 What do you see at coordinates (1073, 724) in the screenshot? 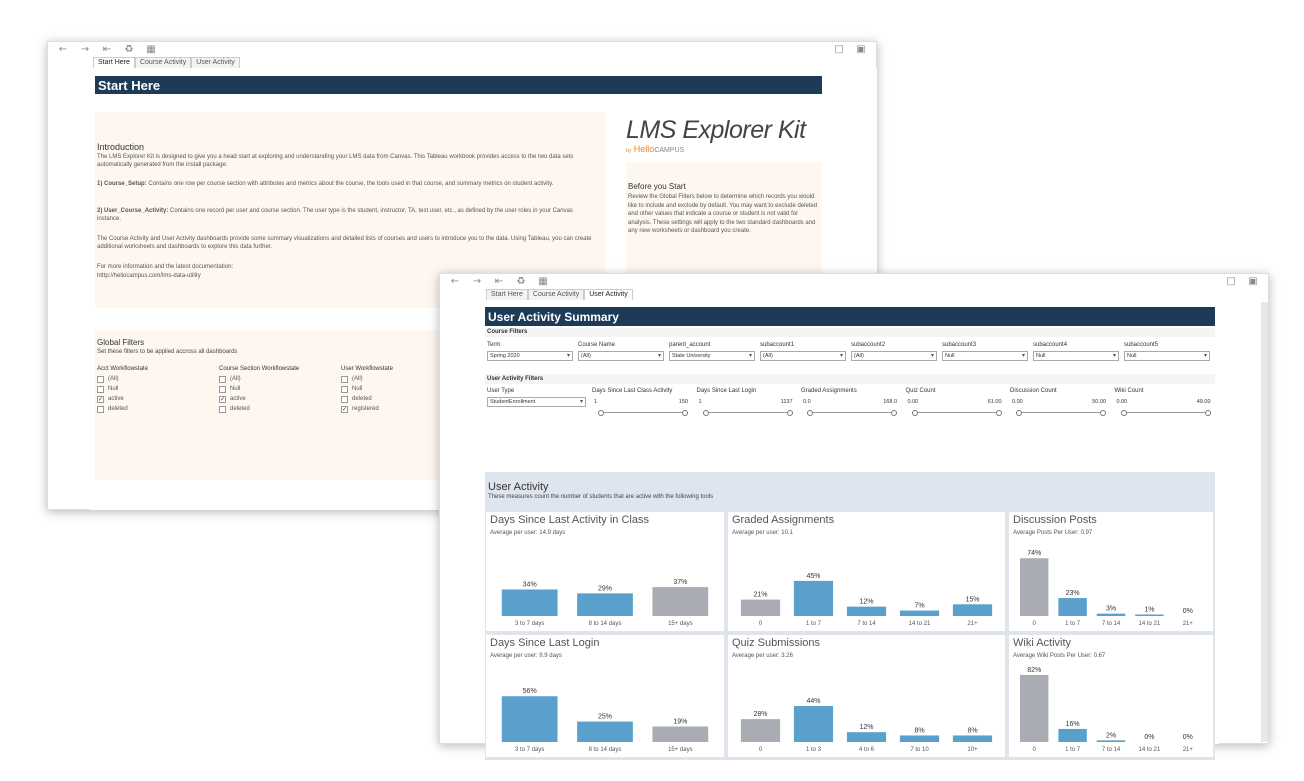
I see `data-label: 16%` at bounding box center [1073, 724].